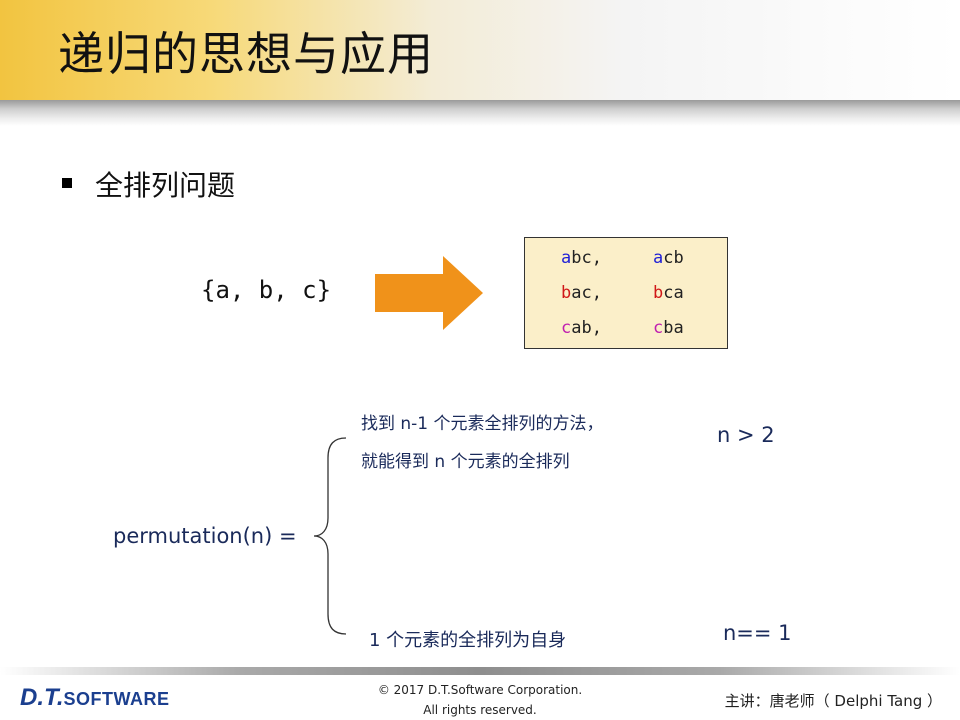  What do you see at coordinates (586, 258) in the screenshot?
I see `perm-rest: bc,` at bounding box center [586, 258].